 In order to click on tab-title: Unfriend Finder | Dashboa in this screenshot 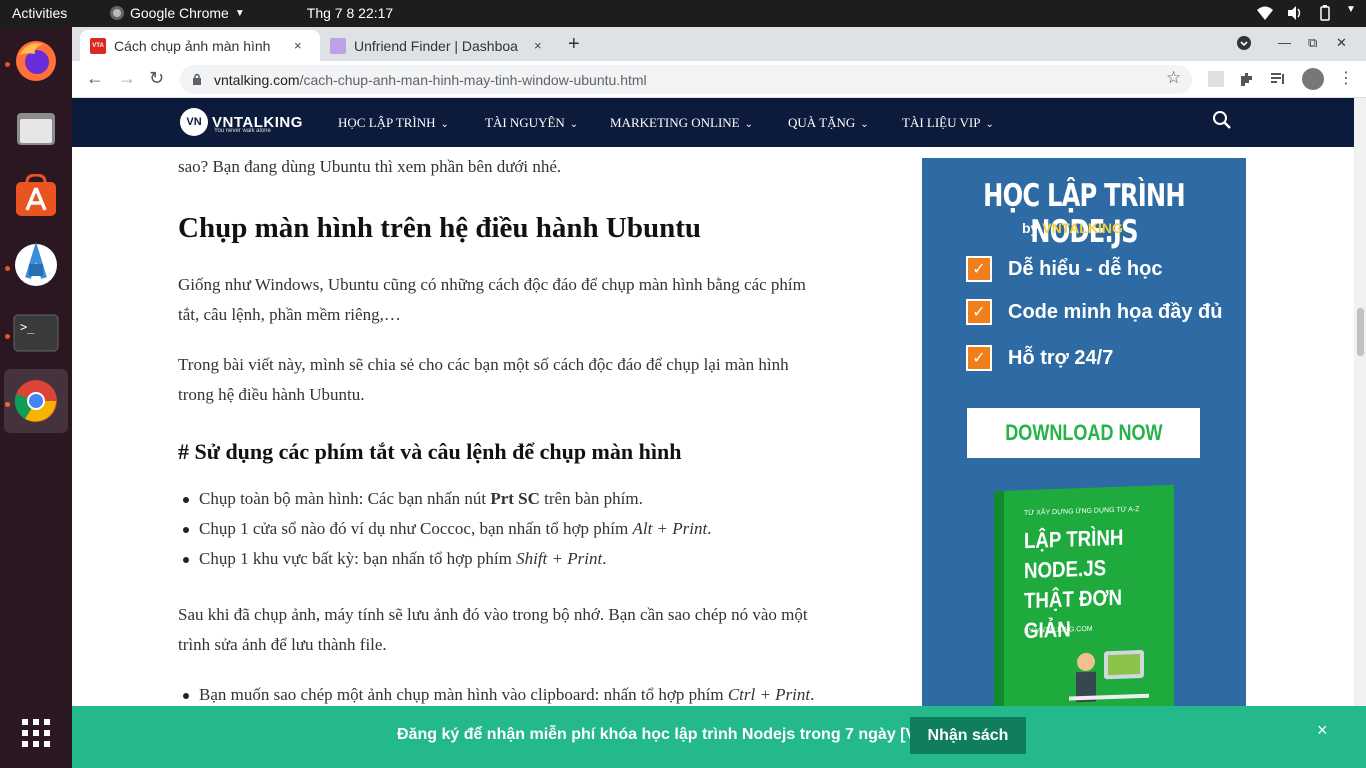, I will do `click(436, 45)`.